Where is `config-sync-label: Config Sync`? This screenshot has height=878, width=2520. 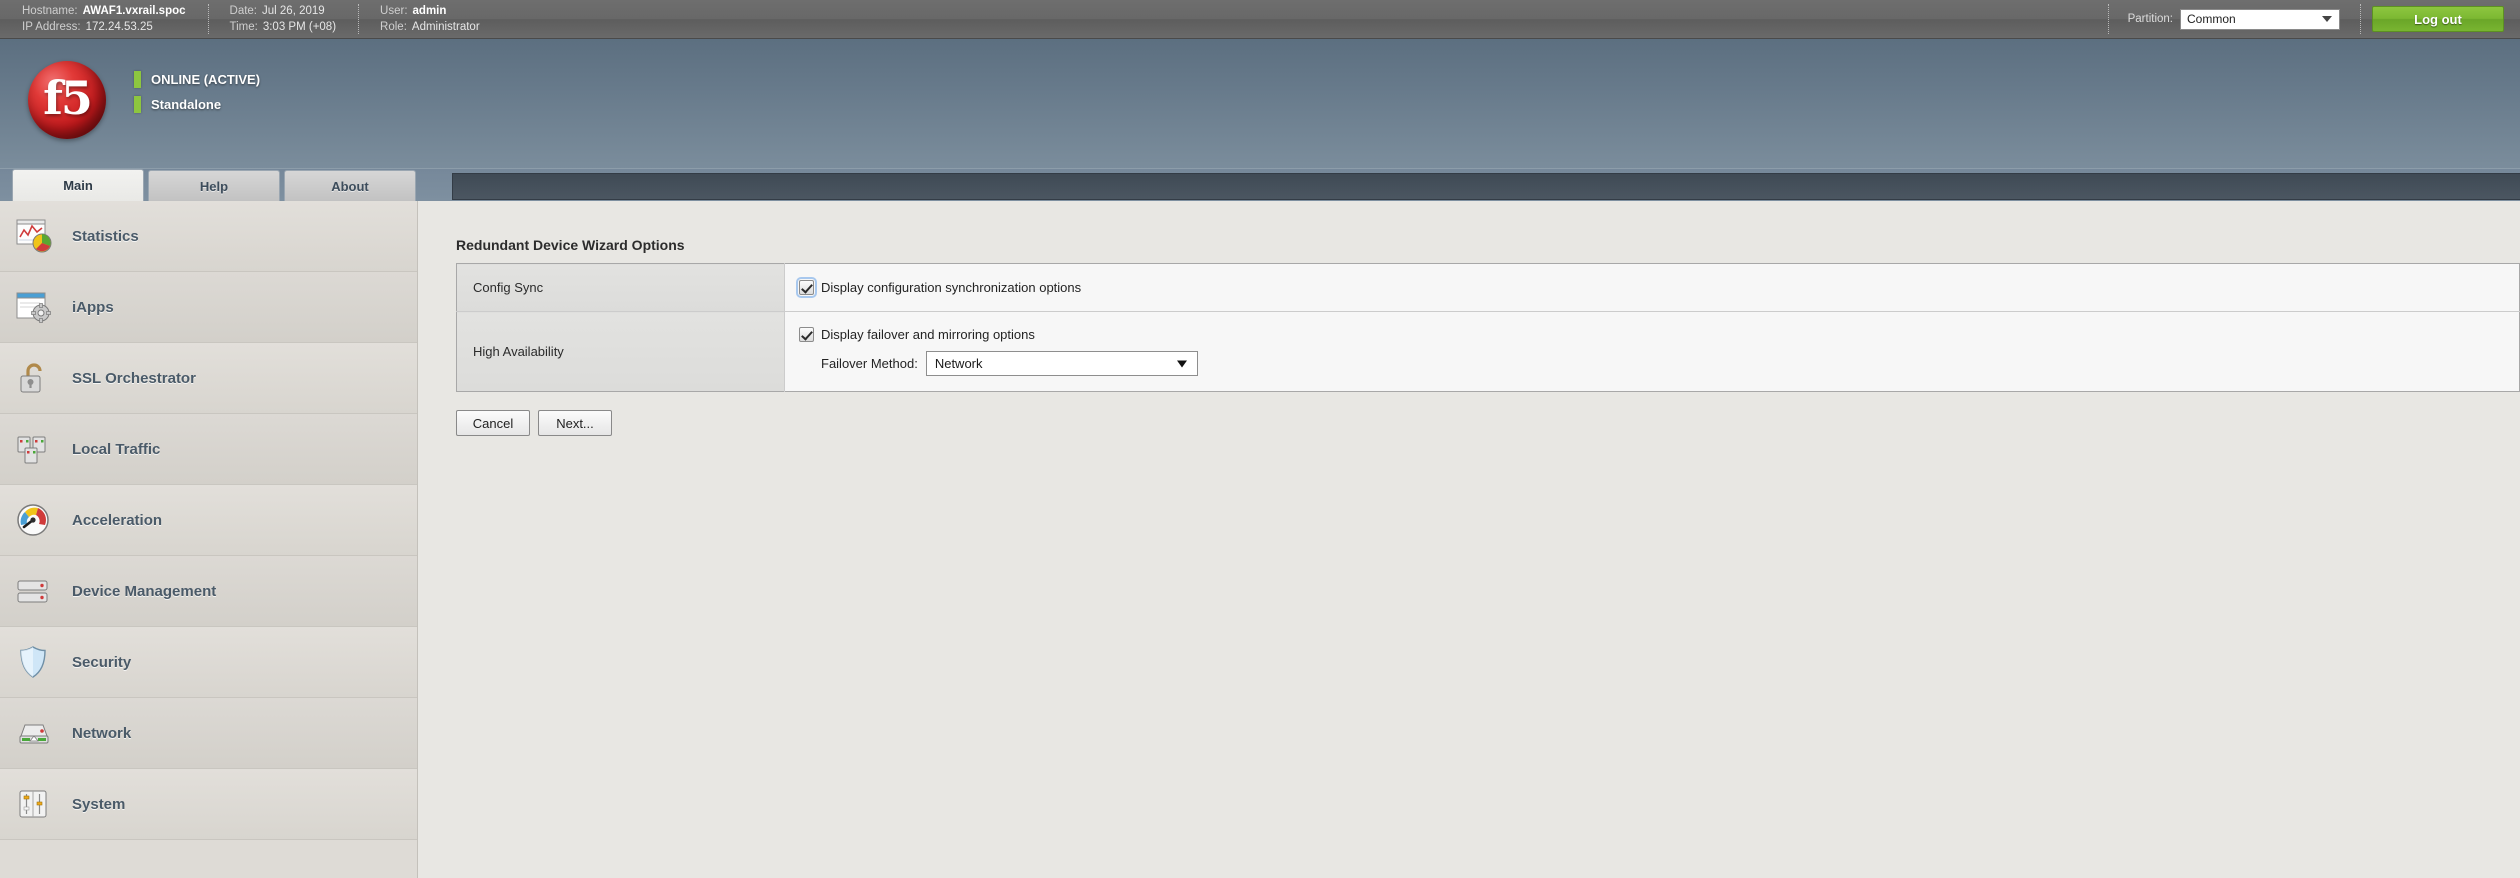 config-sync-label: Config Sync is located at coordinates (620, 287).